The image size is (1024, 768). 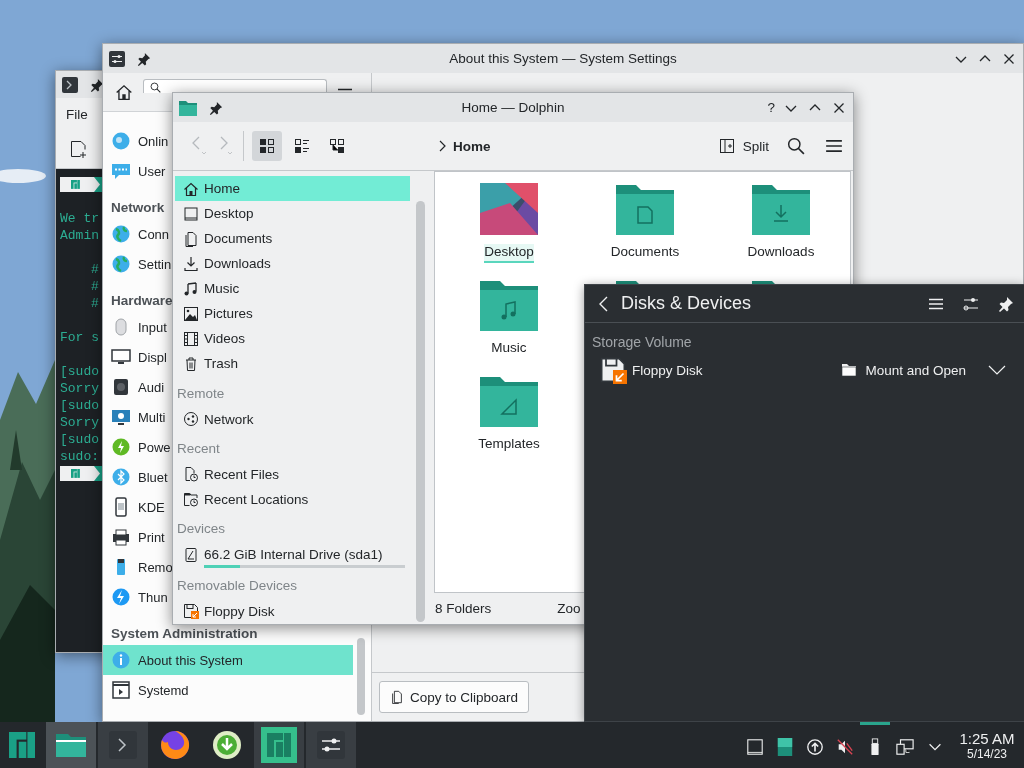 I want to click on sidebar-item: Powe, so click(x=138, y=447).